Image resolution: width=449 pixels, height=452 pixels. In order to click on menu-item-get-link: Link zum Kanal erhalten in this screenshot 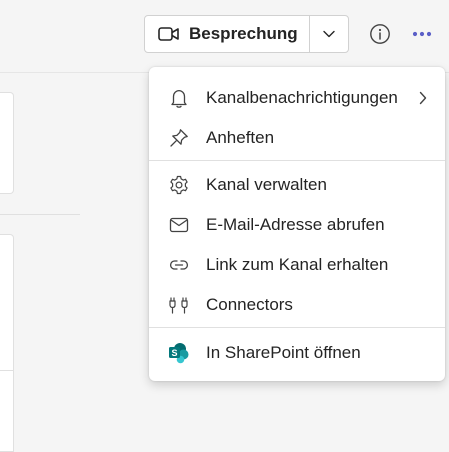, I will do `click(297, 265)`.